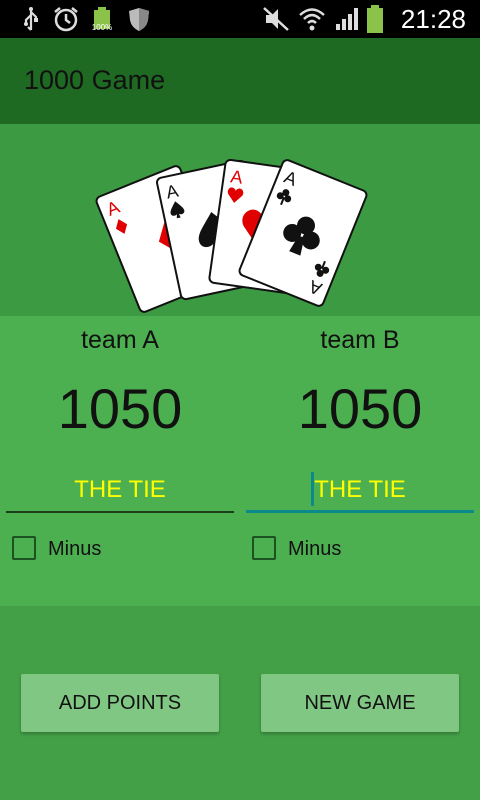  Describe the element at coordinates (360, 511) in the screenshot. I see `team-b-input-underline-focused` at that location.